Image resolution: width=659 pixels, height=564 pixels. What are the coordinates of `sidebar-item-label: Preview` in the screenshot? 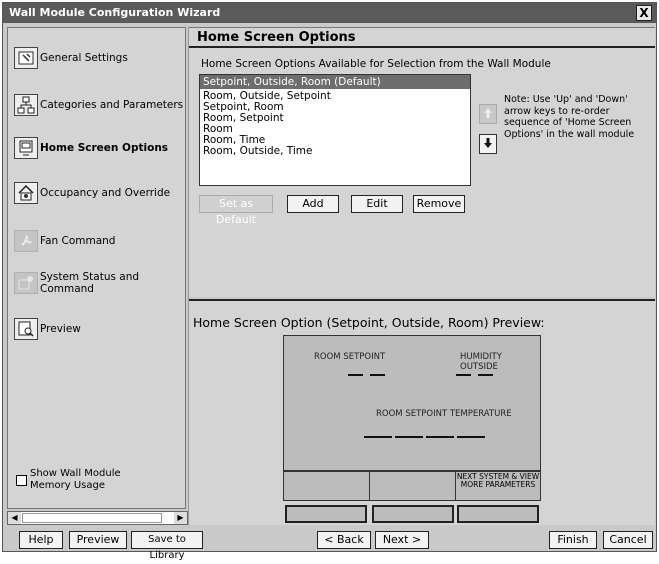 It's located at (60, 329).